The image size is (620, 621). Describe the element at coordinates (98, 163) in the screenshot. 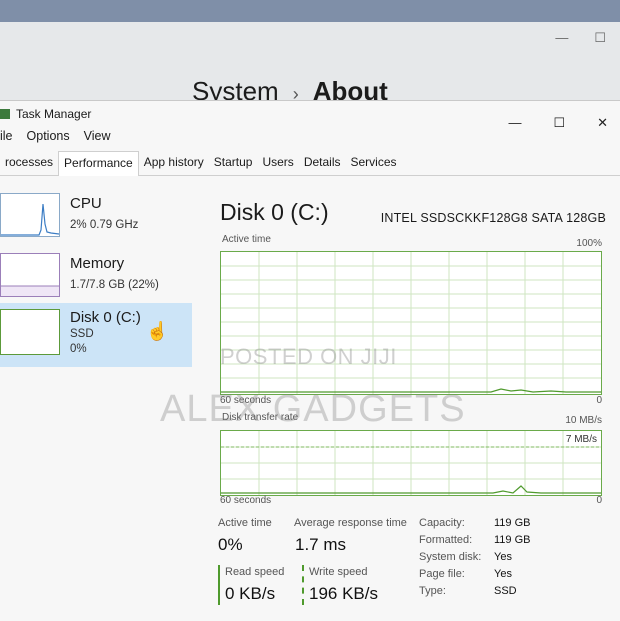

I see `tab-performance: Performance` at that location.